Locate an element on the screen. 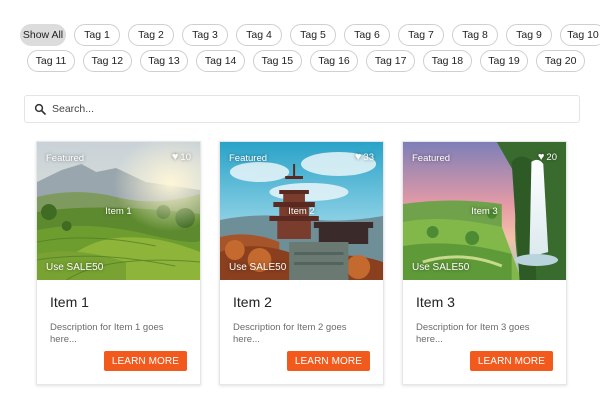 Image resolution: width=600 pixels, height=400 pixels. search-input is located at coordinates (302, 109).